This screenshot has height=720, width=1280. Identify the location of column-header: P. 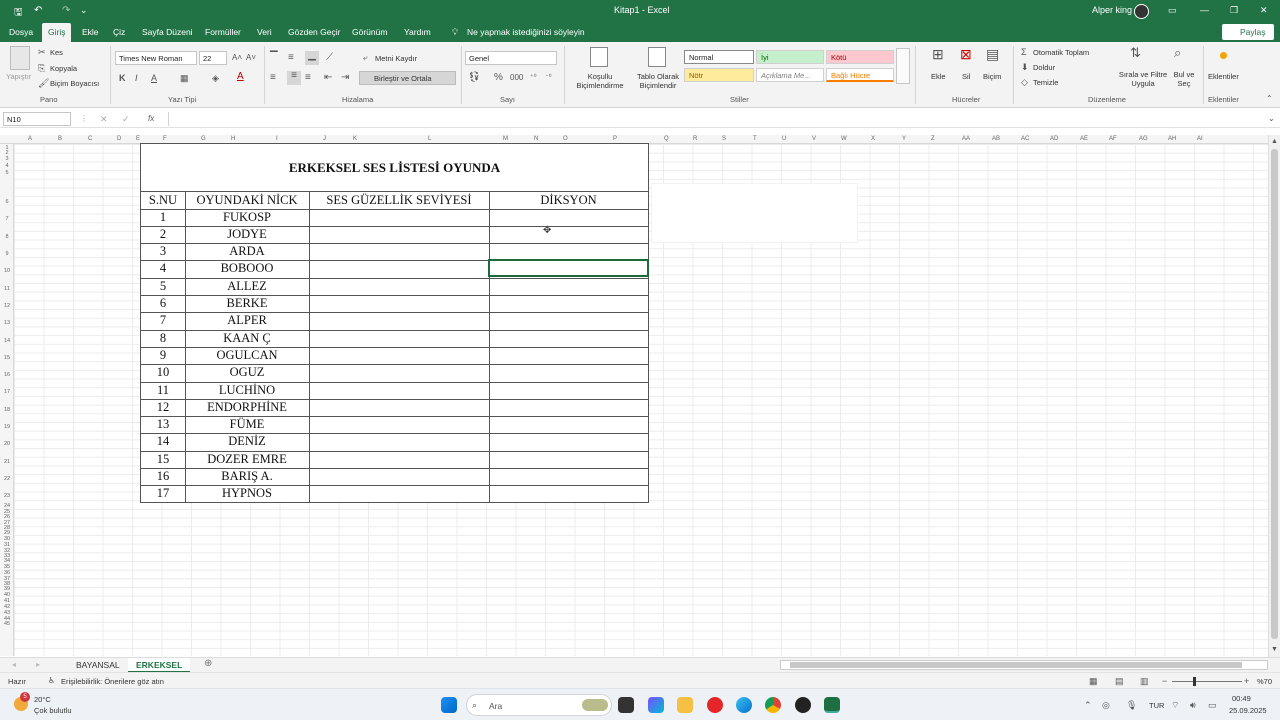
(615, 139).